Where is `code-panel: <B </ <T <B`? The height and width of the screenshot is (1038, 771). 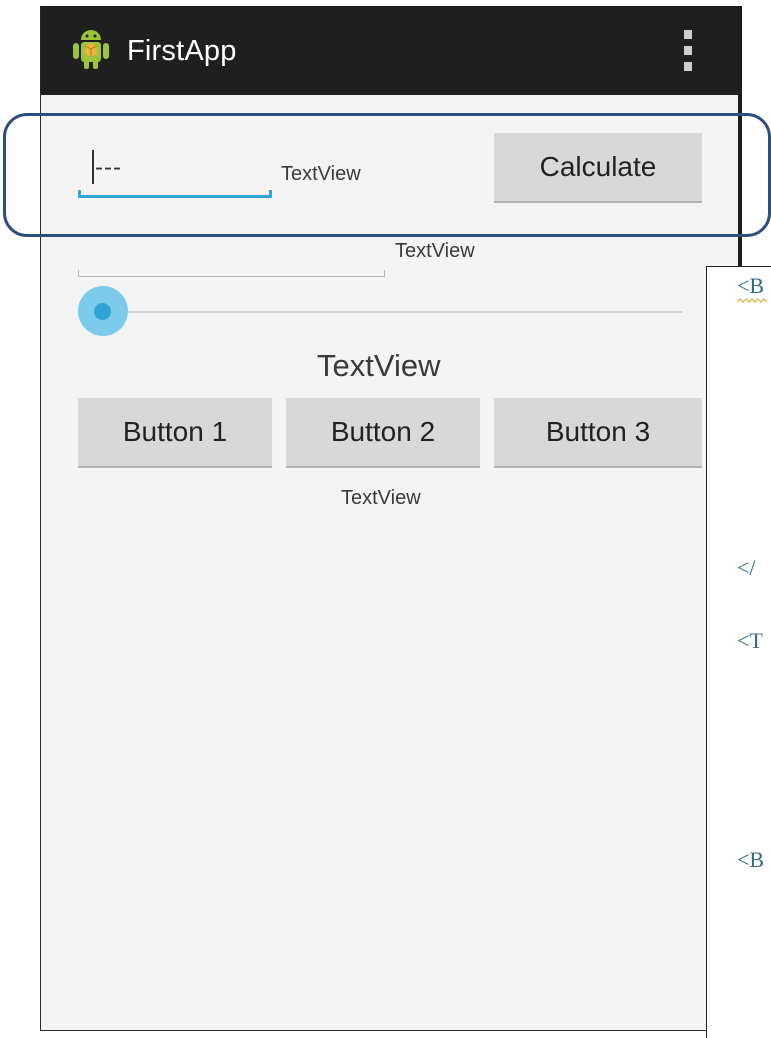 code-panel: <B </ <T <B is located at coordinates (738, 652).